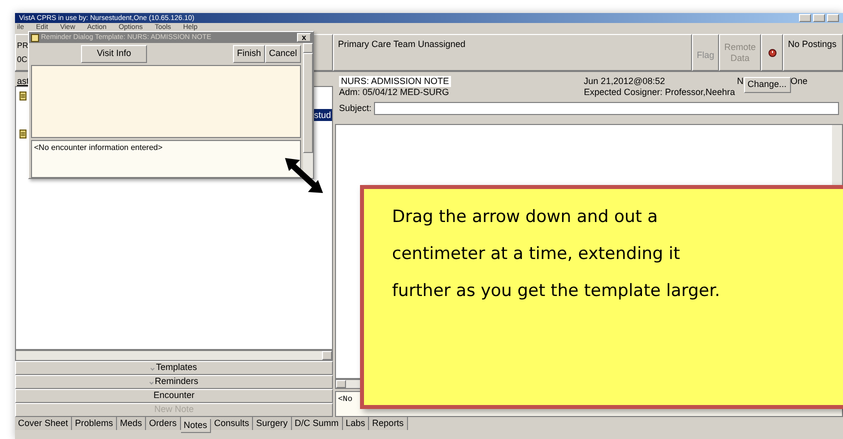 This screenshot has width=843, height=439. I want to click on pane-button: Reminders, so click(174, 382).